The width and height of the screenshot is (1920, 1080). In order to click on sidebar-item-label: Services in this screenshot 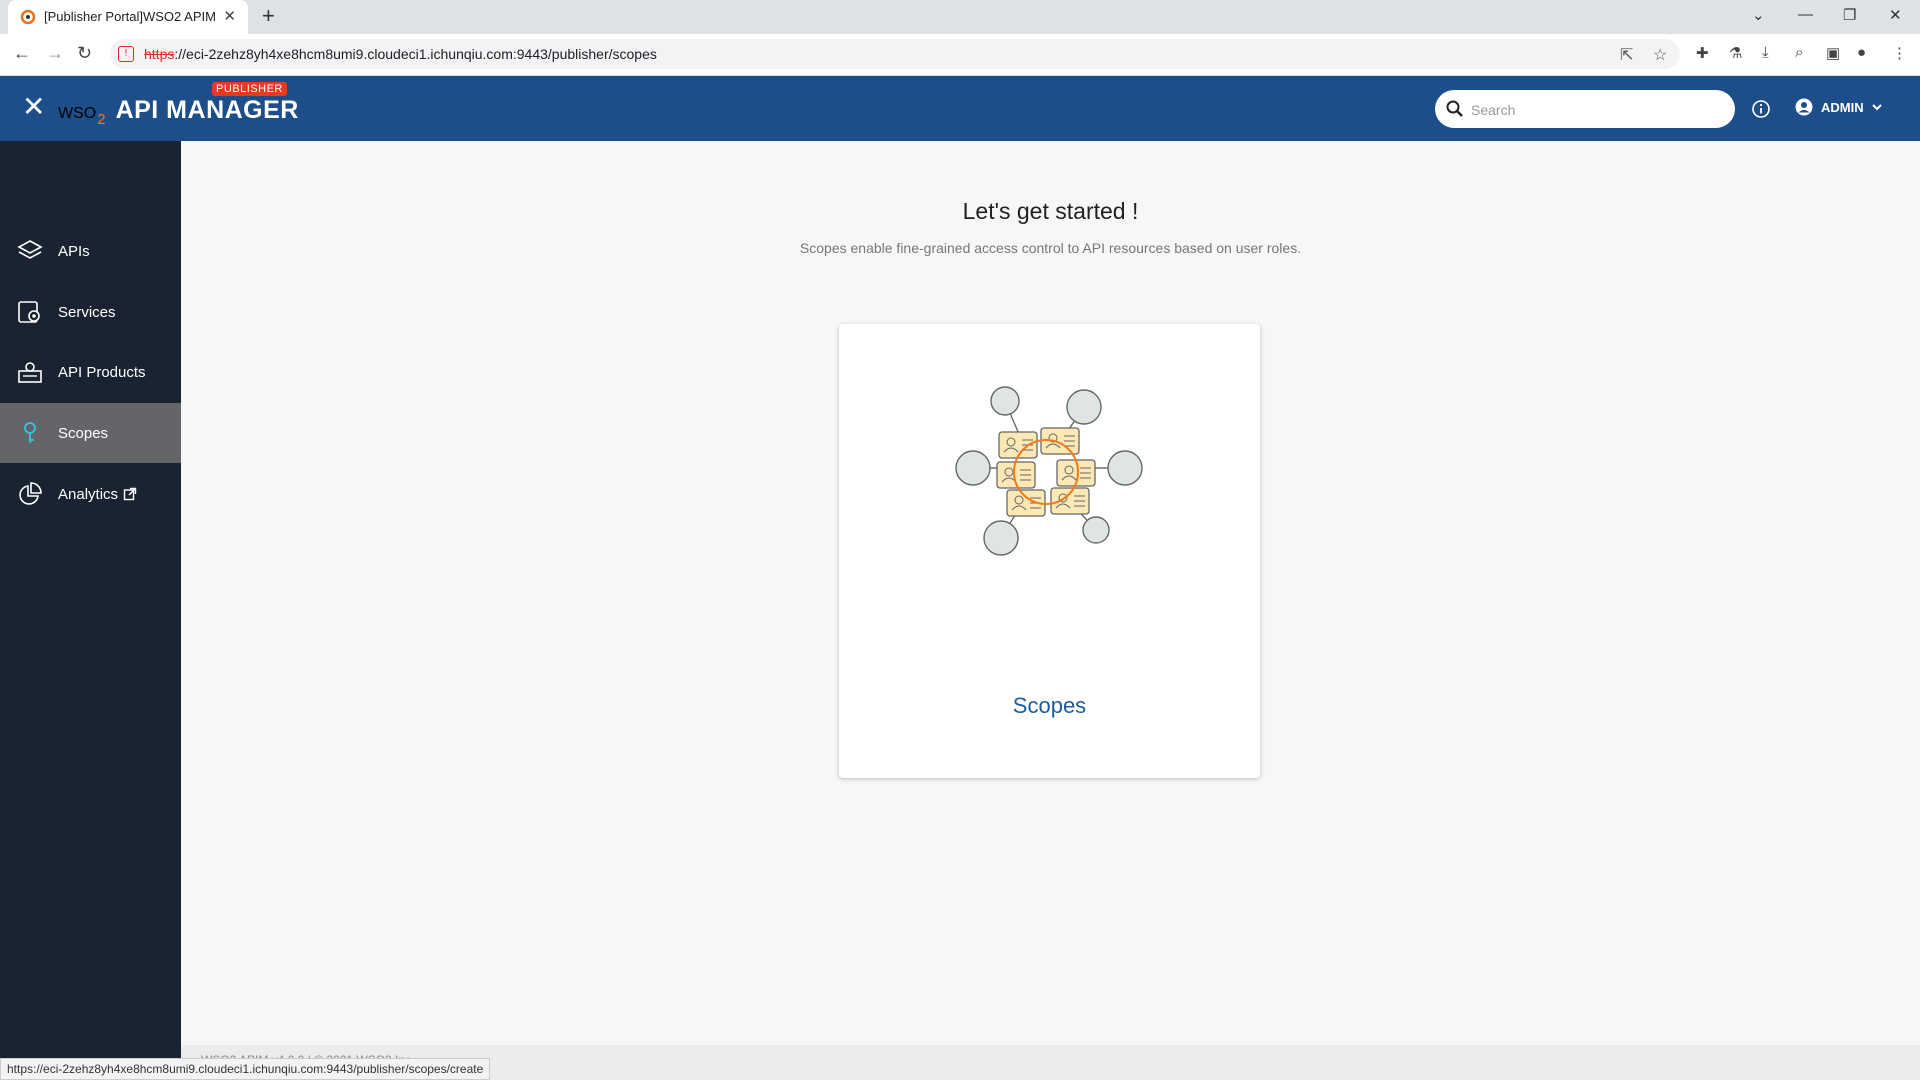, I will do `click(87, 312)`.